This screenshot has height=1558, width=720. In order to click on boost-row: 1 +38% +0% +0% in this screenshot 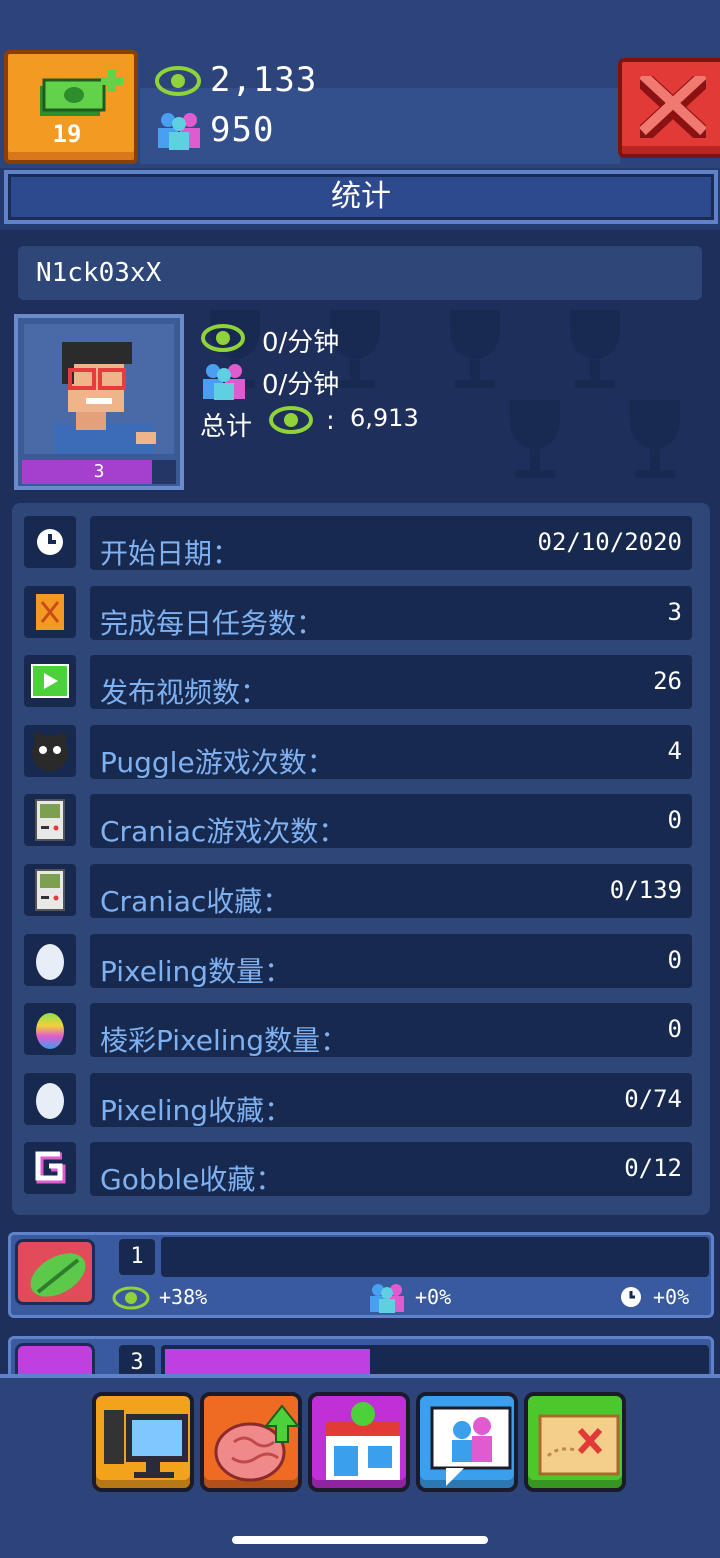, I will do `click(361, 1275)`.